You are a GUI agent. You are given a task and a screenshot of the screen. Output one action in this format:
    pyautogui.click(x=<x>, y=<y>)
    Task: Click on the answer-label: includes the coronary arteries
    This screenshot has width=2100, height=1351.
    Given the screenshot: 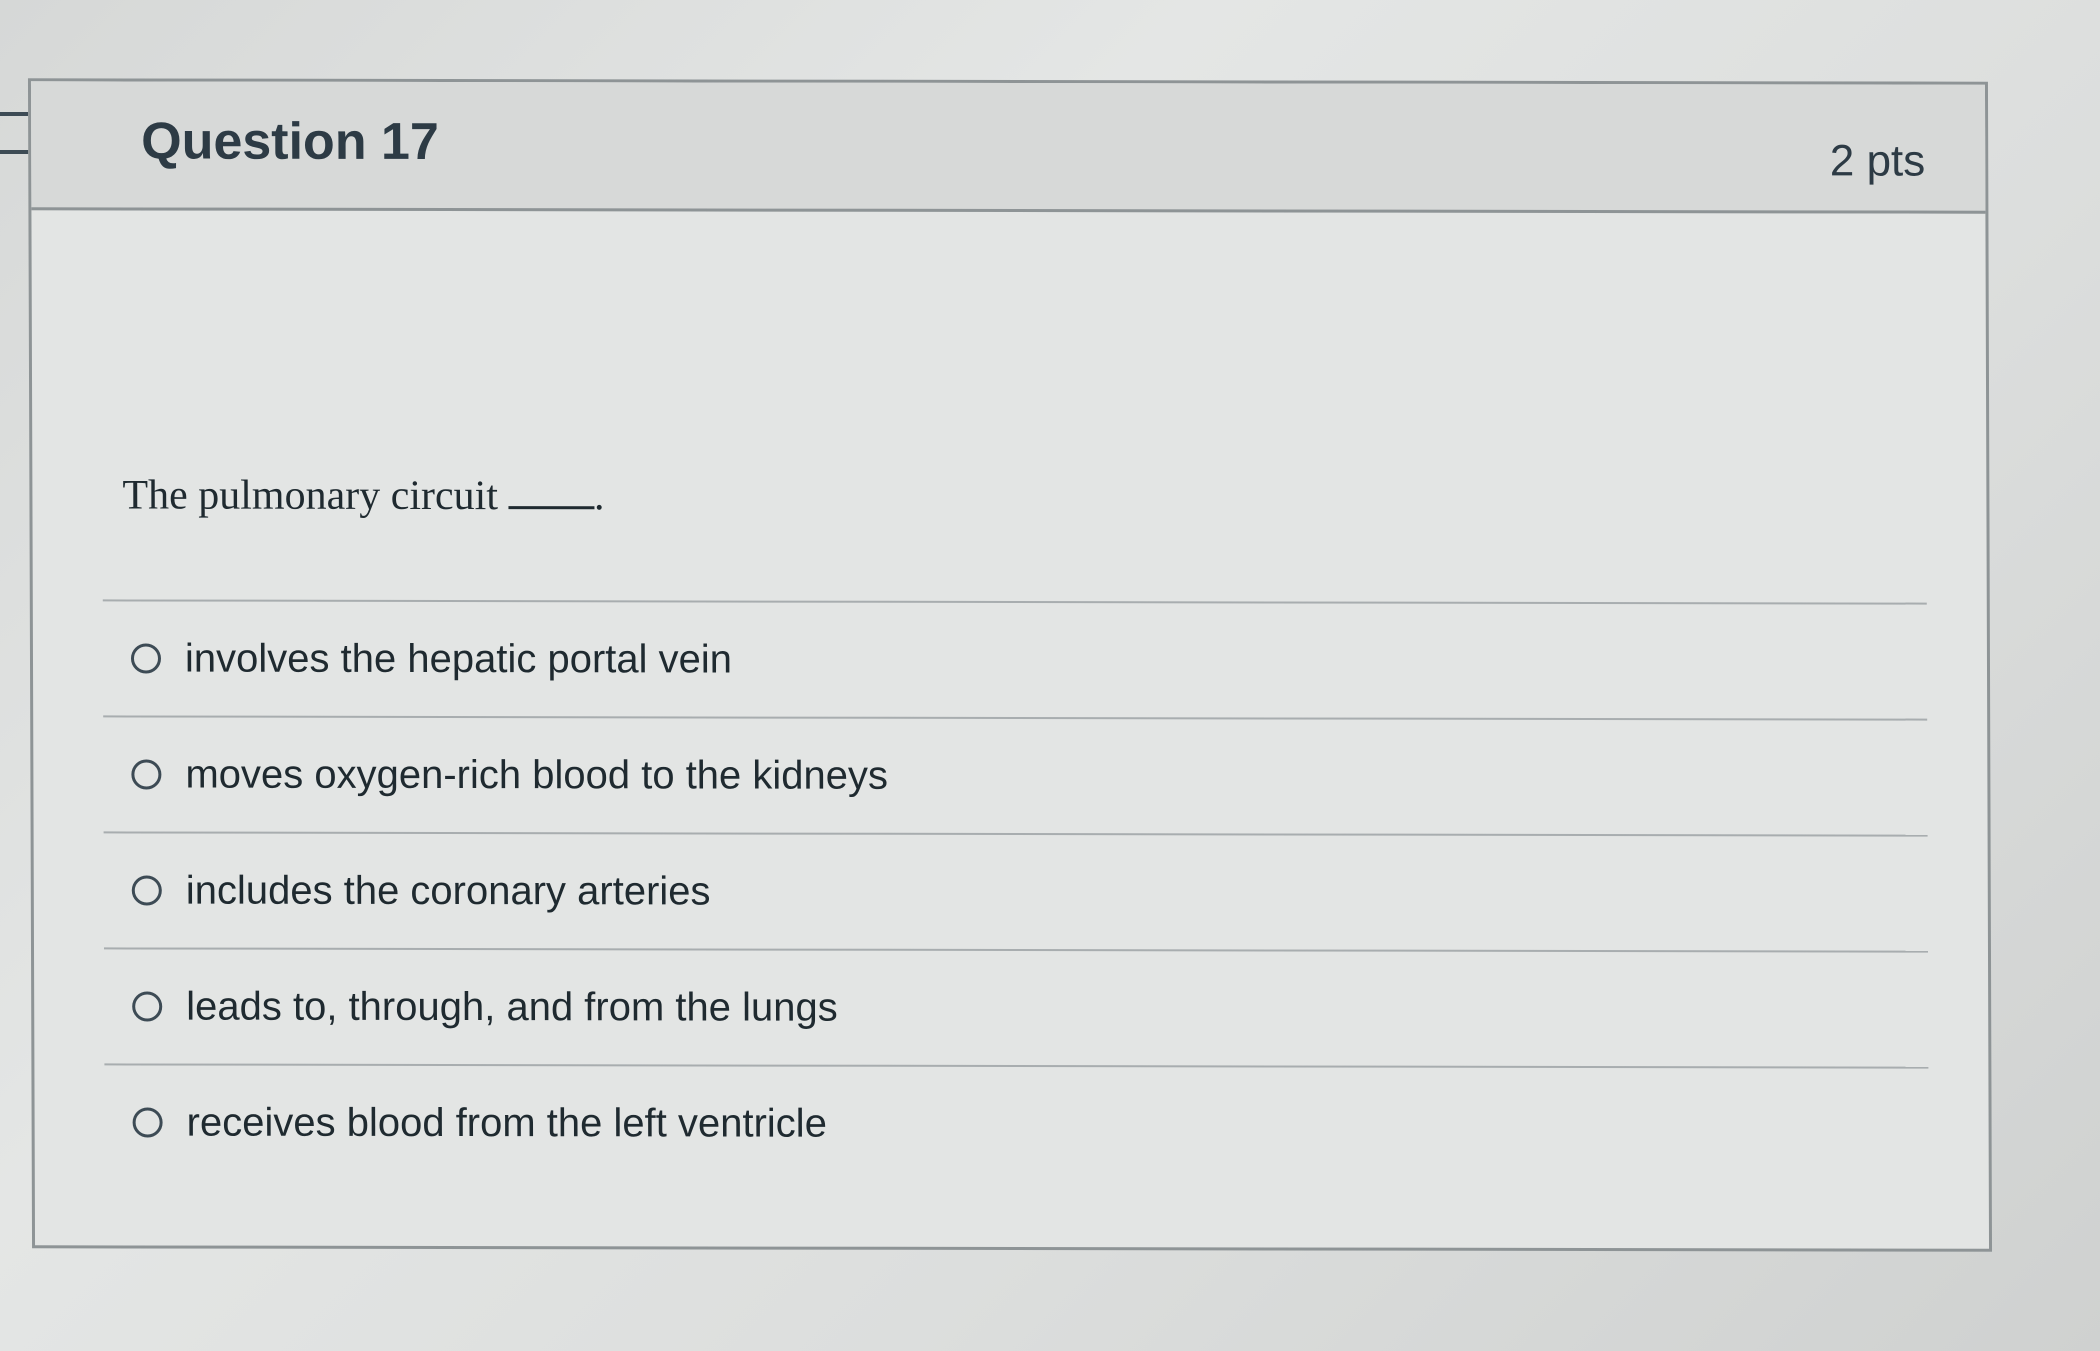 What is the action you would take?
    pyautogui.click(x=448, y=891)
    